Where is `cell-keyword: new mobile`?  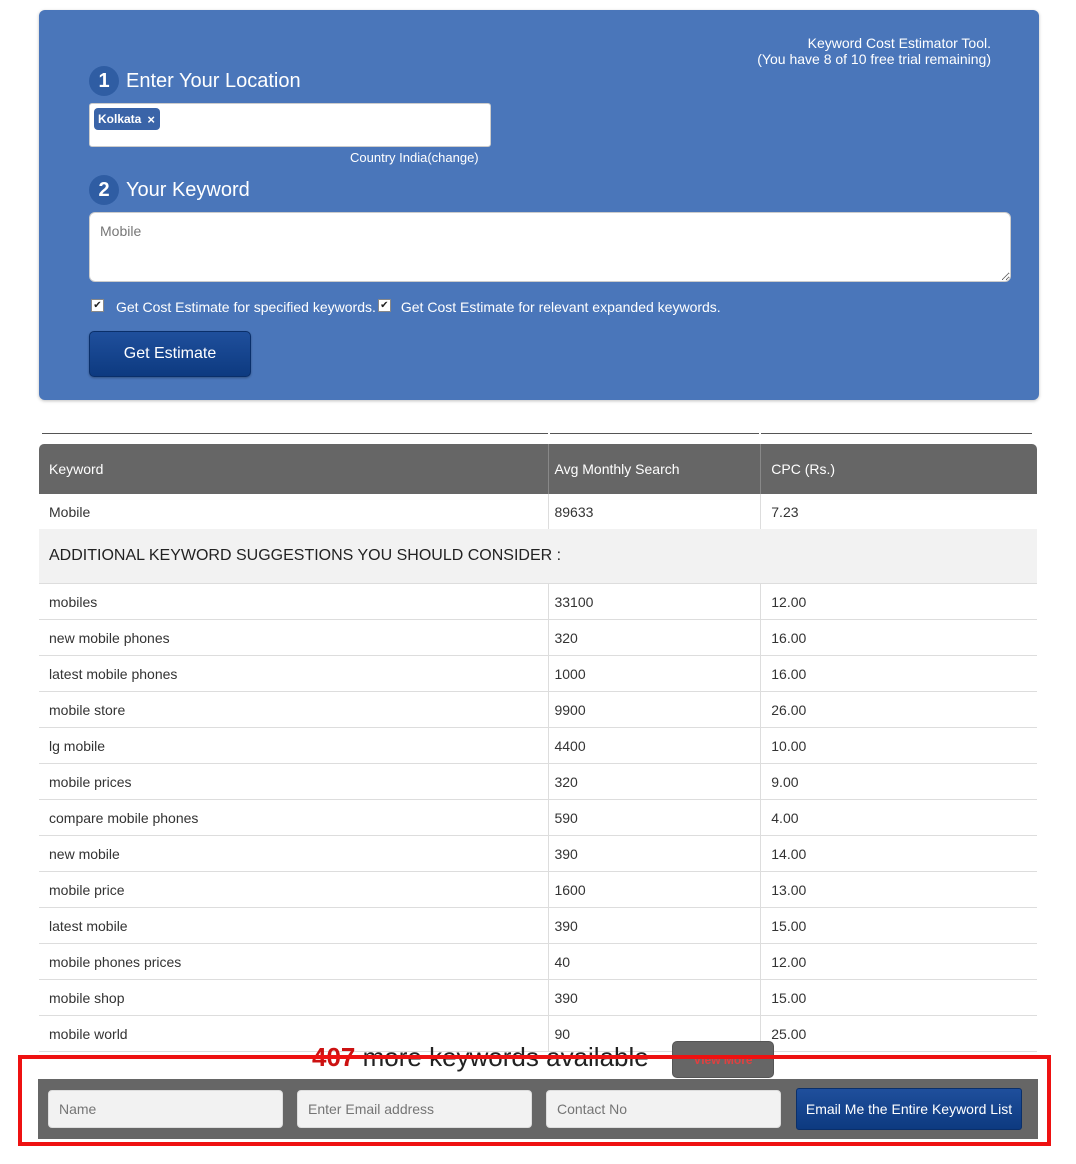
cell-keyword: new mobile is located at coordinates (294, 853).